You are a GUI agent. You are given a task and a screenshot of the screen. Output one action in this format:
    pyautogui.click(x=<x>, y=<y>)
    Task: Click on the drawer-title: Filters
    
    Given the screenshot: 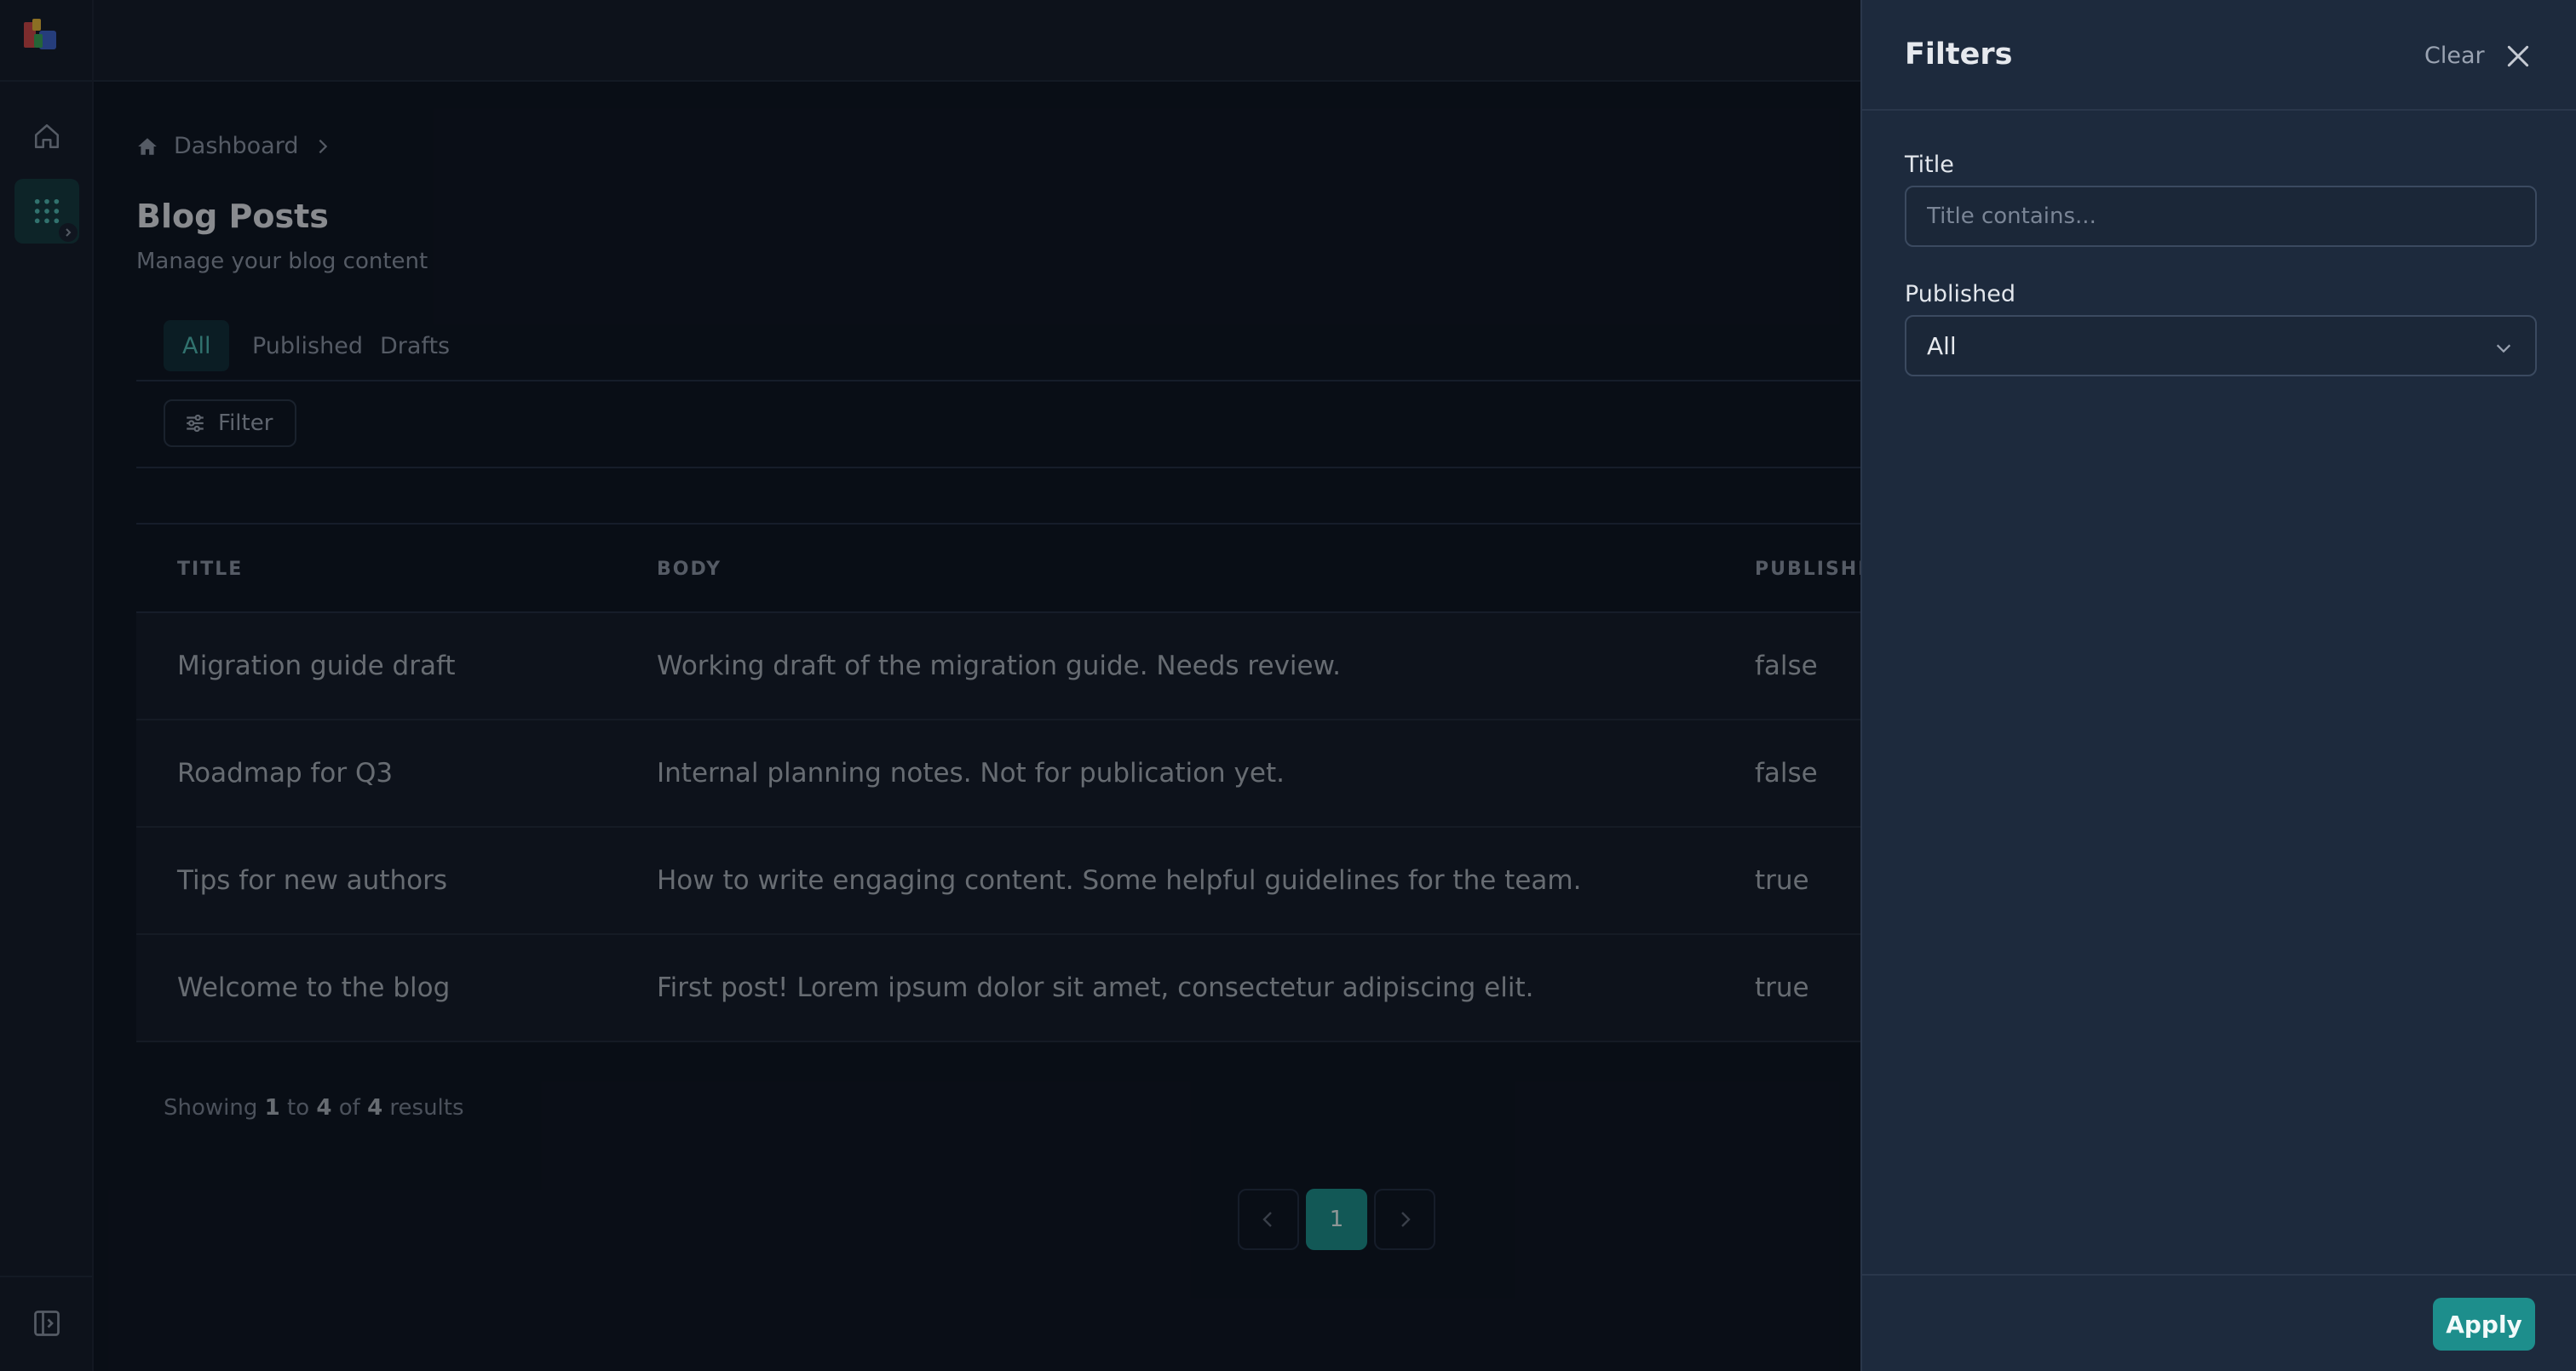 What is the action you would take?
    pyautogui.click(x=1959, y=54)
    